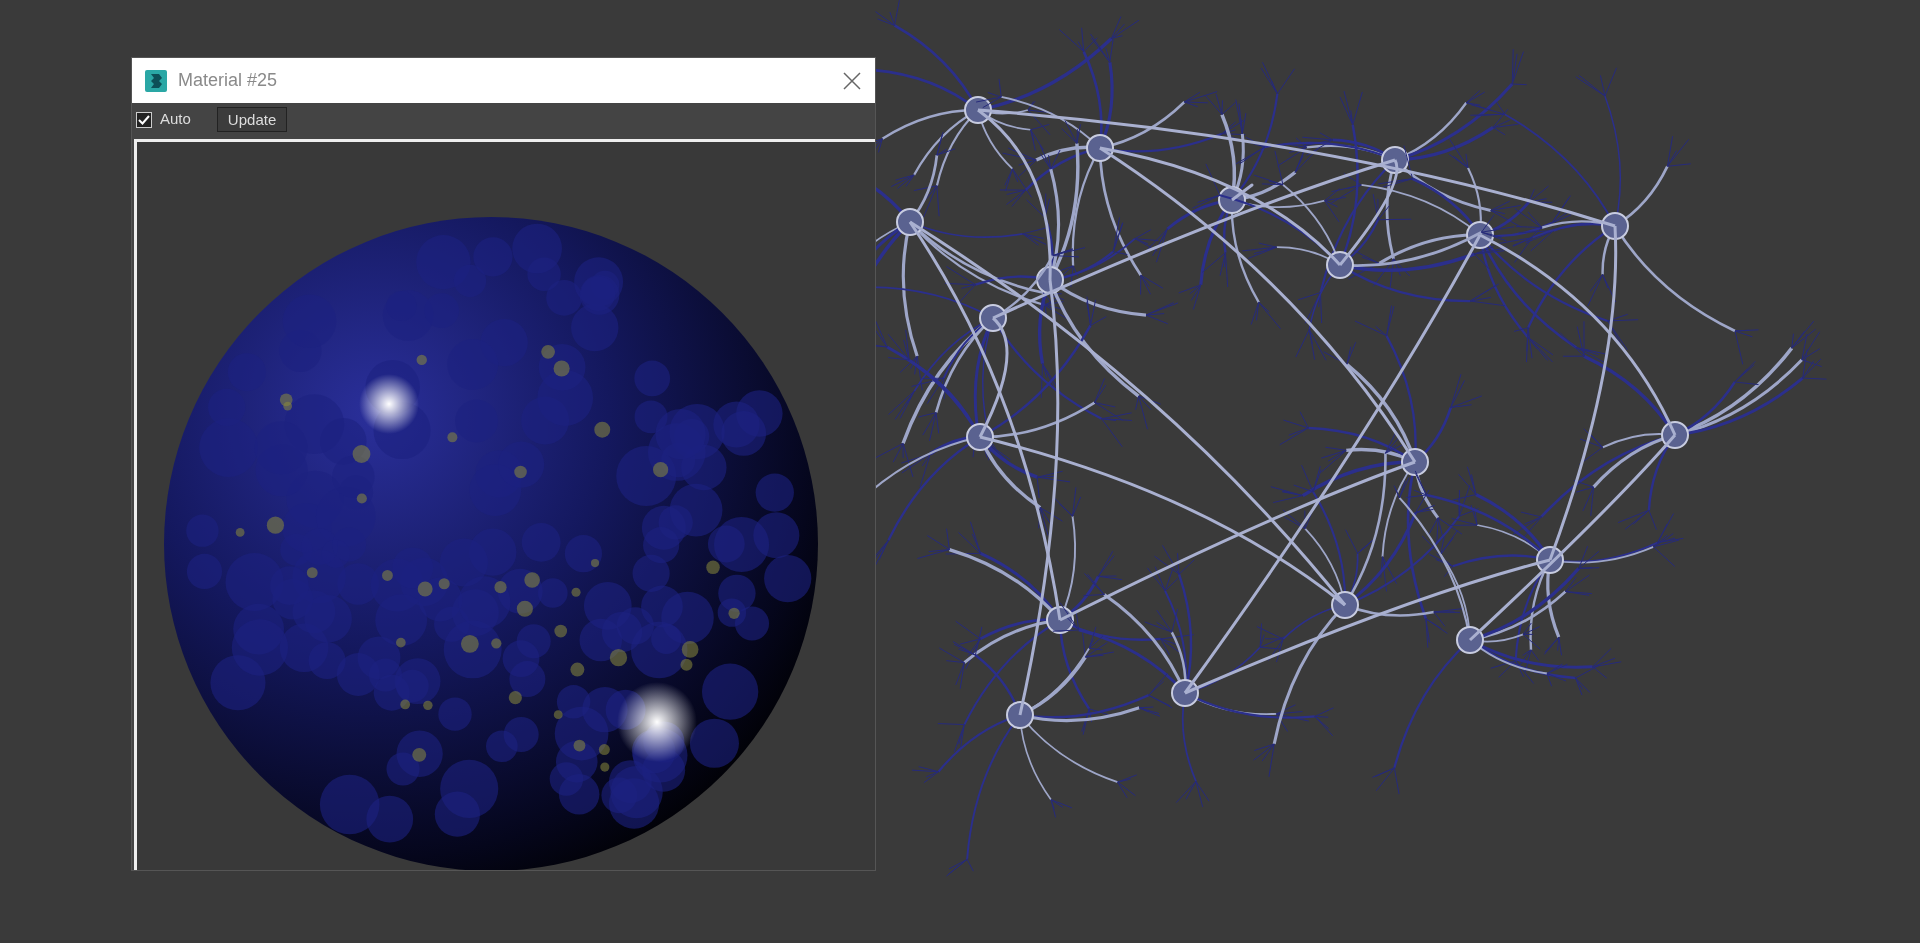  What do you see at coordinates (852, 80) in the screenshot?
I see `close-button` at bounding box center [852, 80].